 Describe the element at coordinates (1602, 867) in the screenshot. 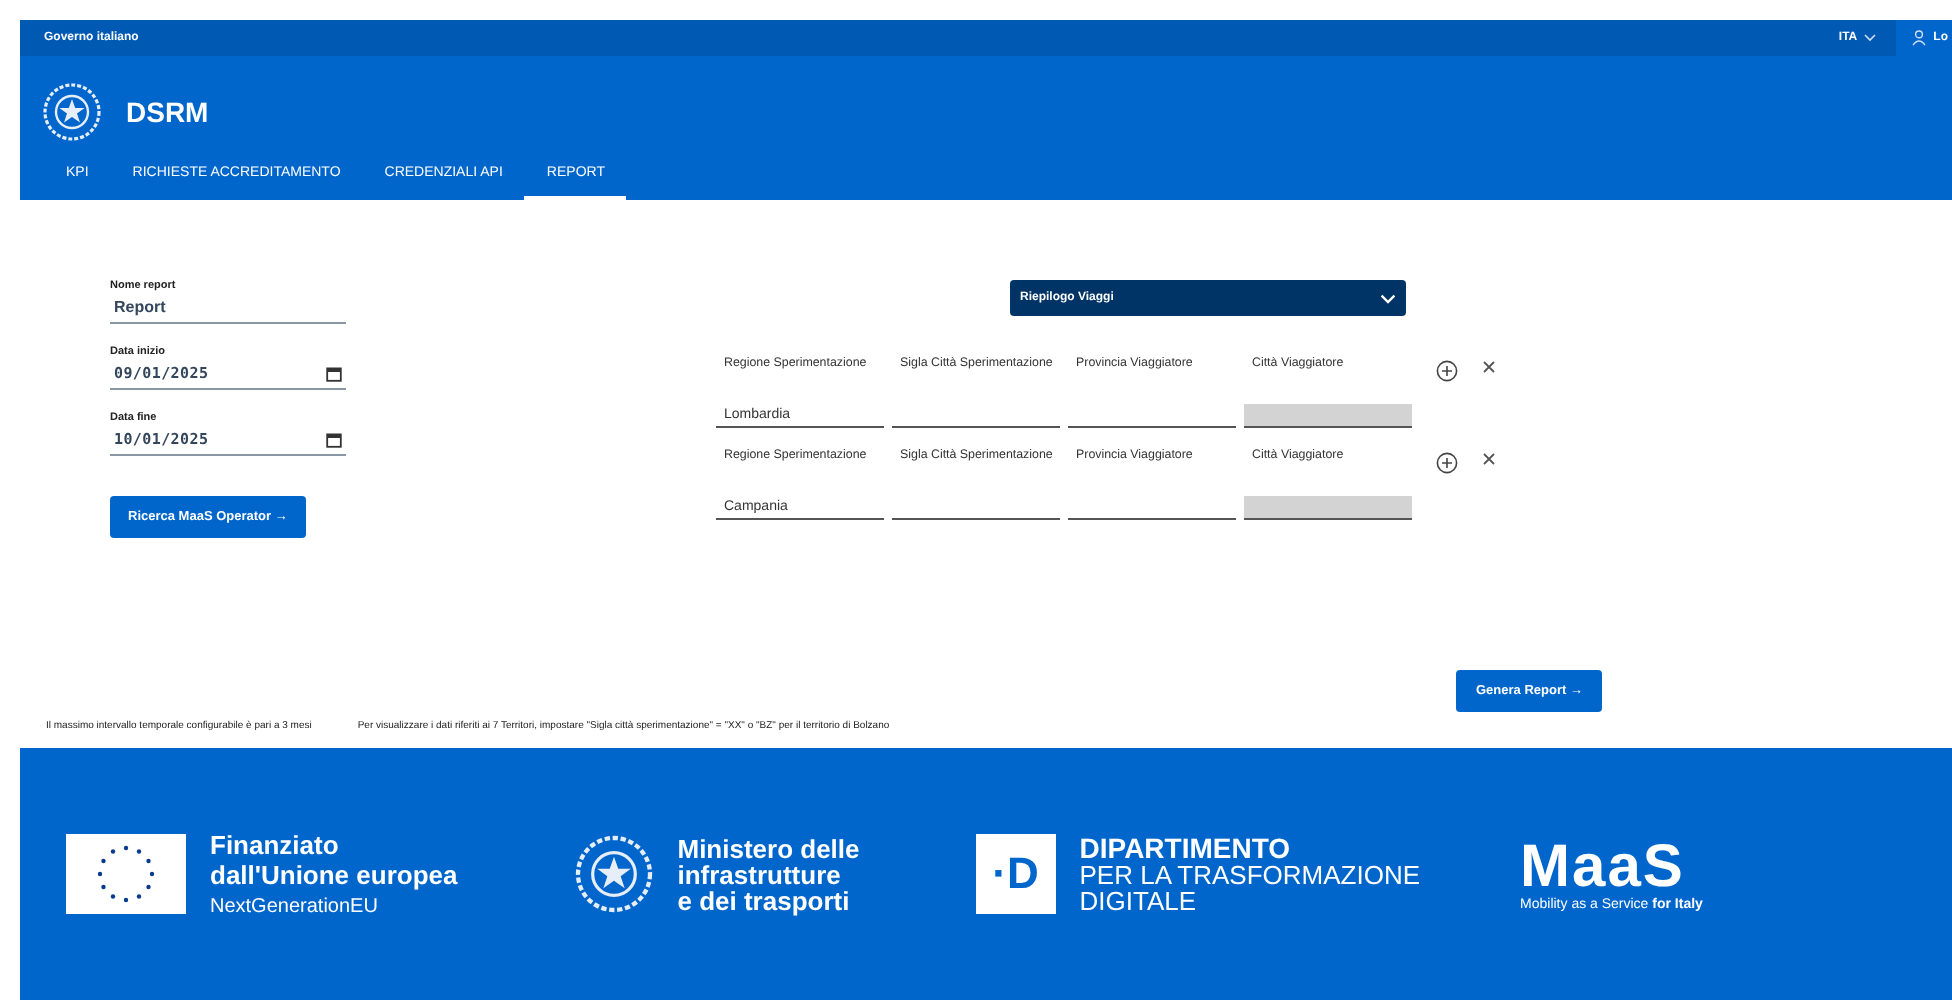

I see `maas-logo: MaaS` at that location.